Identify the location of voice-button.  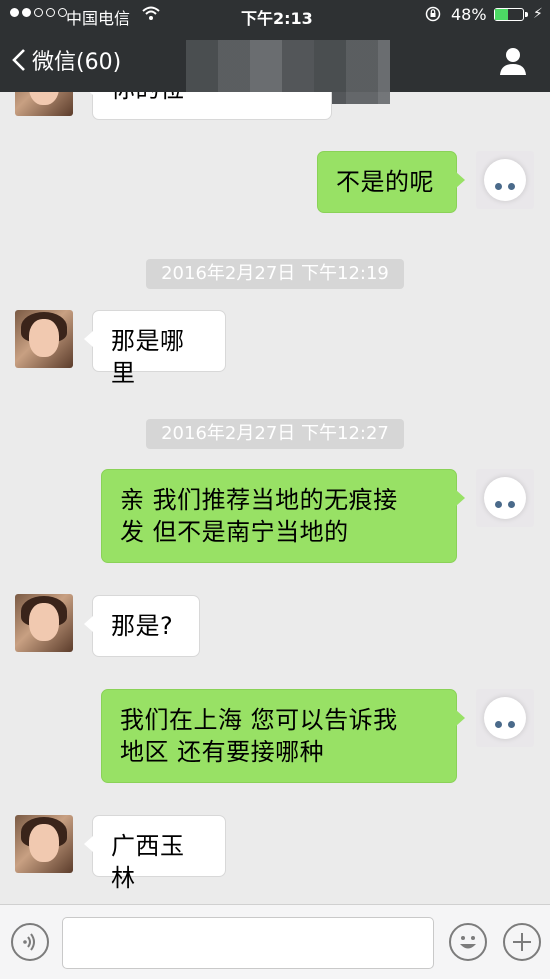
(30, 942).